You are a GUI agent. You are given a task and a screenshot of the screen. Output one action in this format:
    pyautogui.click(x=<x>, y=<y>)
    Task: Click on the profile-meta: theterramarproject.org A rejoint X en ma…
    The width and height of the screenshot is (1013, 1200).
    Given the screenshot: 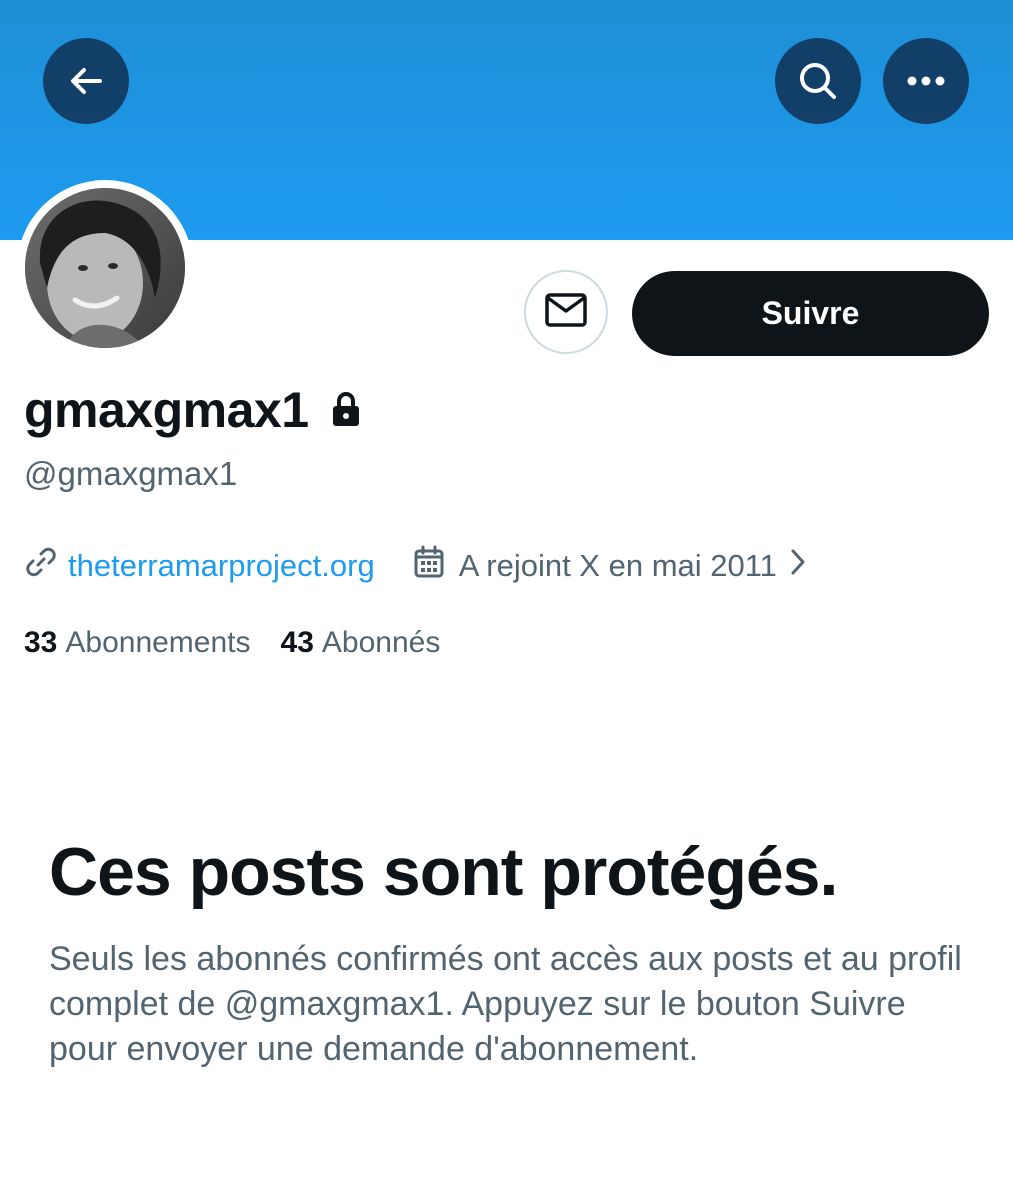 What is the action you would take?
    pyautogui.click(x=415, y=566)
    